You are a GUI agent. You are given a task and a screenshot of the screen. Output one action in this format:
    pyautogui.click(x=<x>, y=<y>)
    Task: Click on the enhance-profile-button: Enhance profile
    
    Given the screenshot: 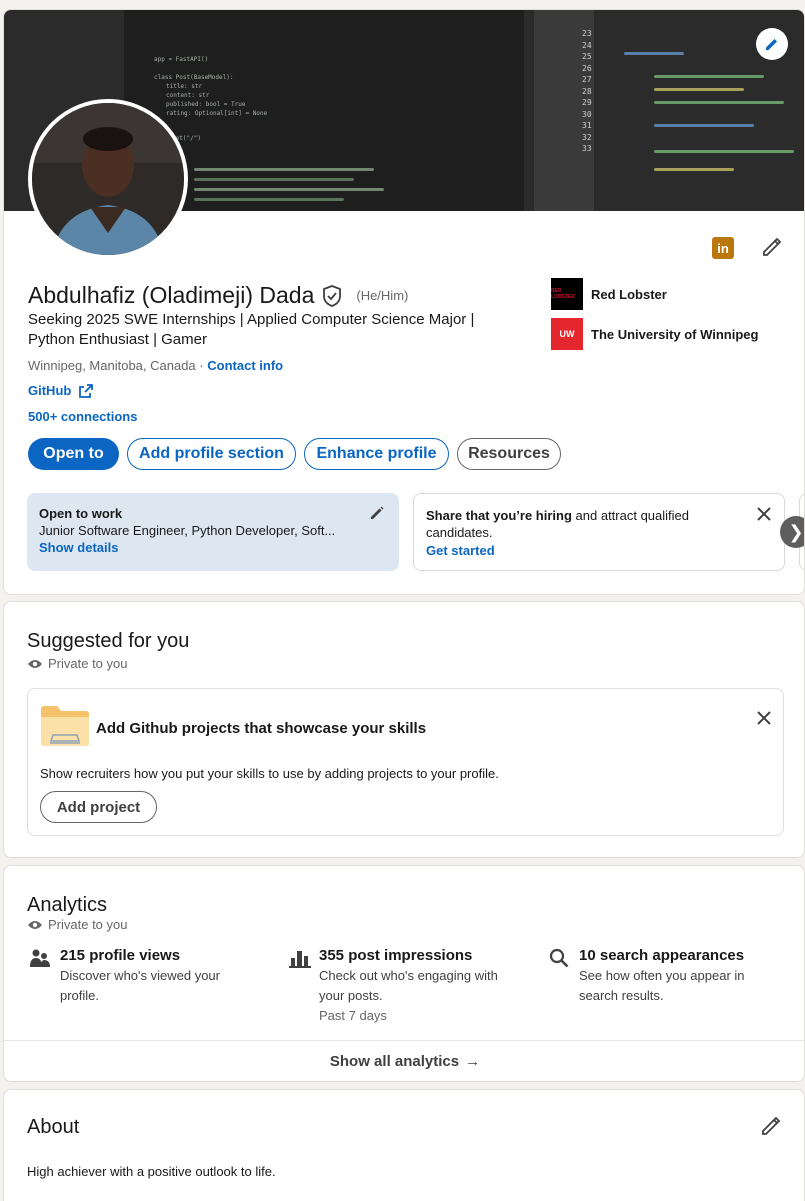 What is the action you would take?
    pyautogui.click(x=376, y=454)
    